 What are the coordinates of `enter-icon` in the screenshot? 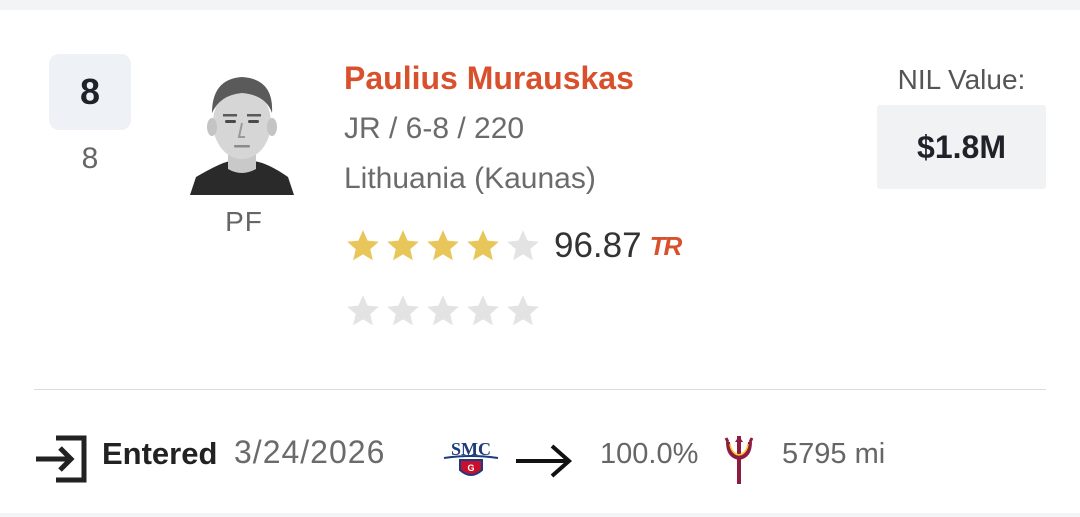 It's located at (62, 459).